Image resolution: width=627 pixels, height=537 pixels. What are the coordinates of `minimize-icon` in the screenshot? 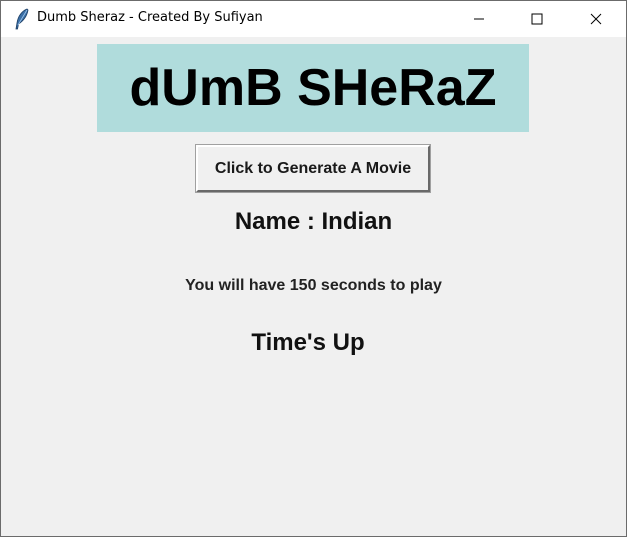 It's located at (479, 19).